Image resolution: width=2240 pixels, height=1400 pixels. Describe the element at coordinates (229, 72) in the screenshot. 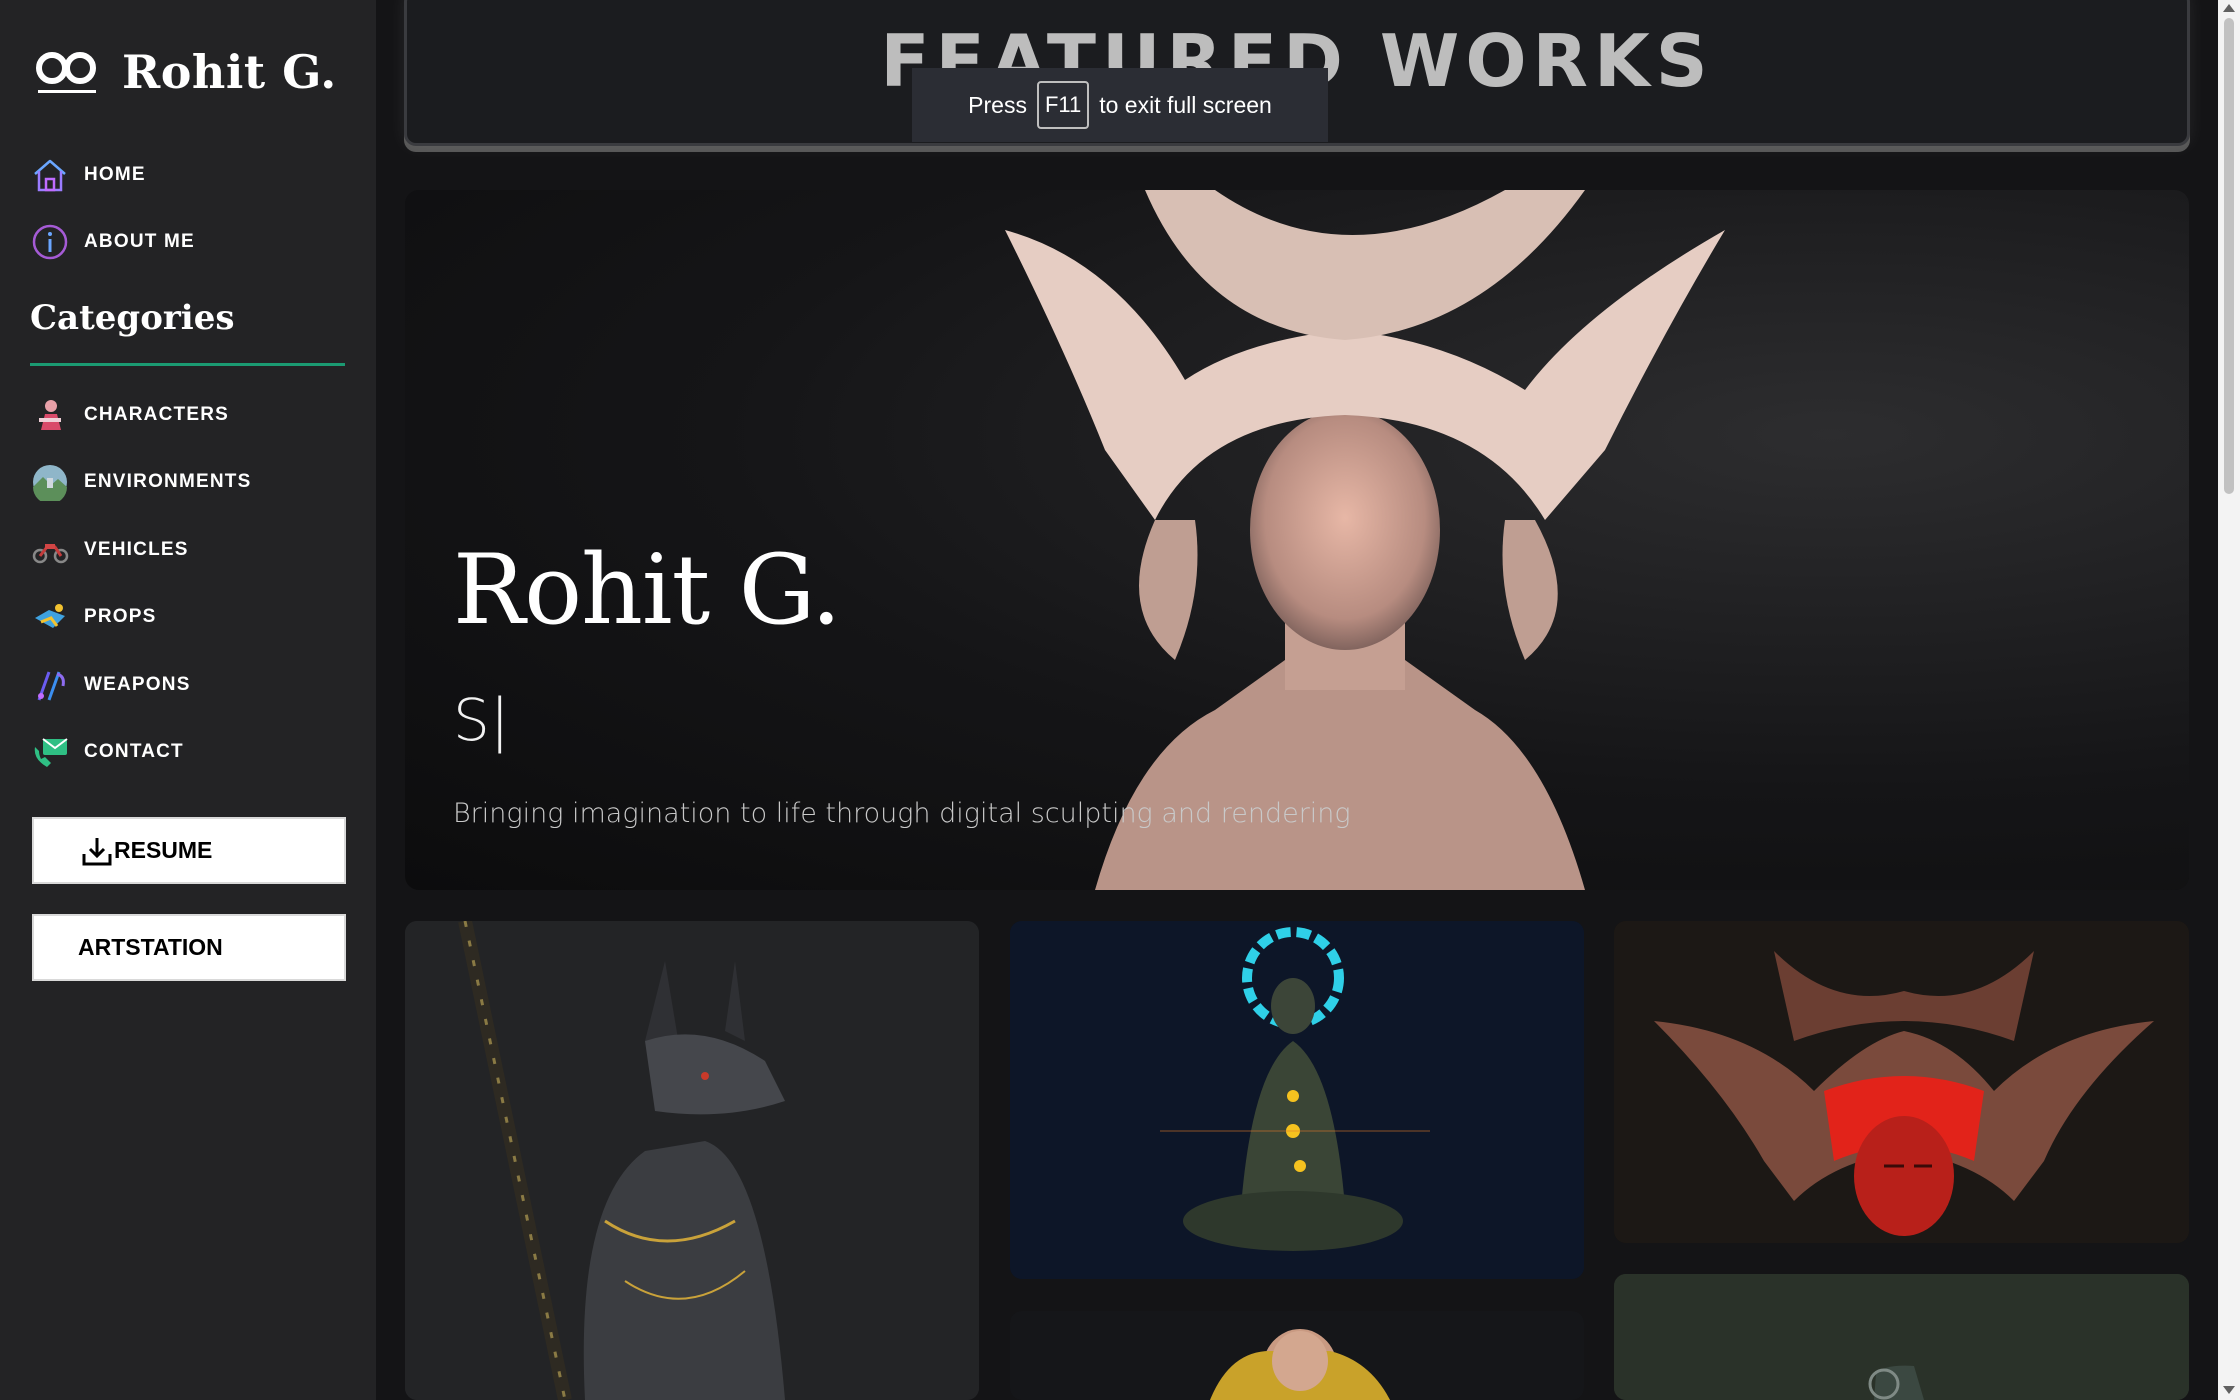

I see `brand-title: Rohit G.` at that location.